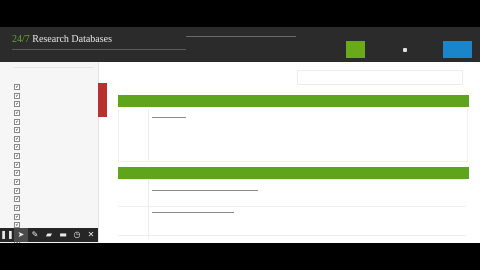  What do you see at coordinates (21, 235) in the screenshot?
I see `pointer-icon: ➤` at bounding box center [21, 235].